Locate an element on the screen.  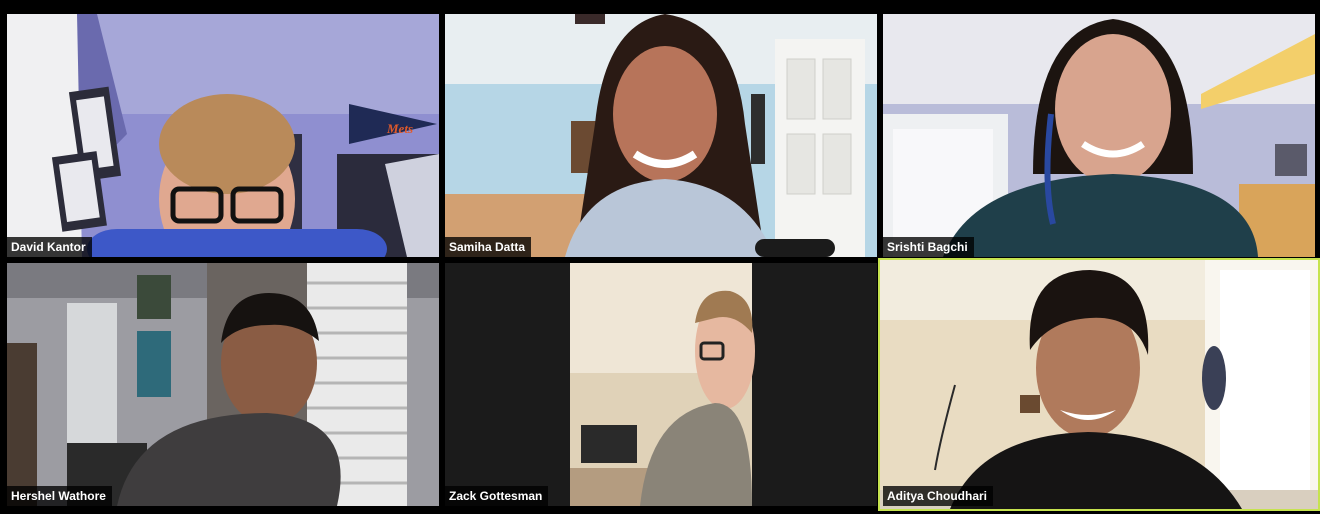
participant-name: Hershel Wathore is located at coordinates (59, 496).